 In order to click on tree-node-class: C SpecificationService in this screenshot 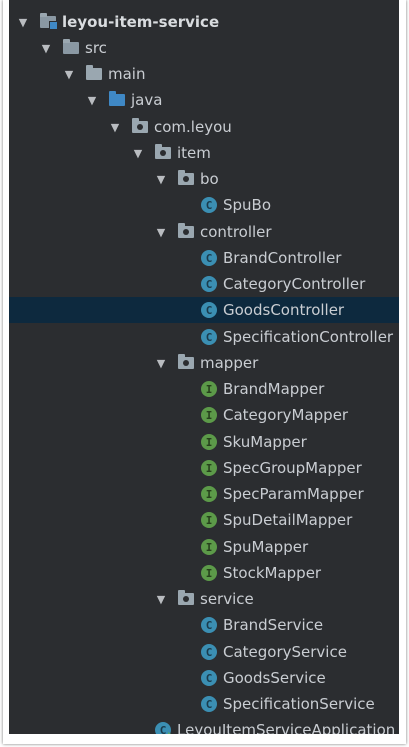, I will do `click(204, 704)`.